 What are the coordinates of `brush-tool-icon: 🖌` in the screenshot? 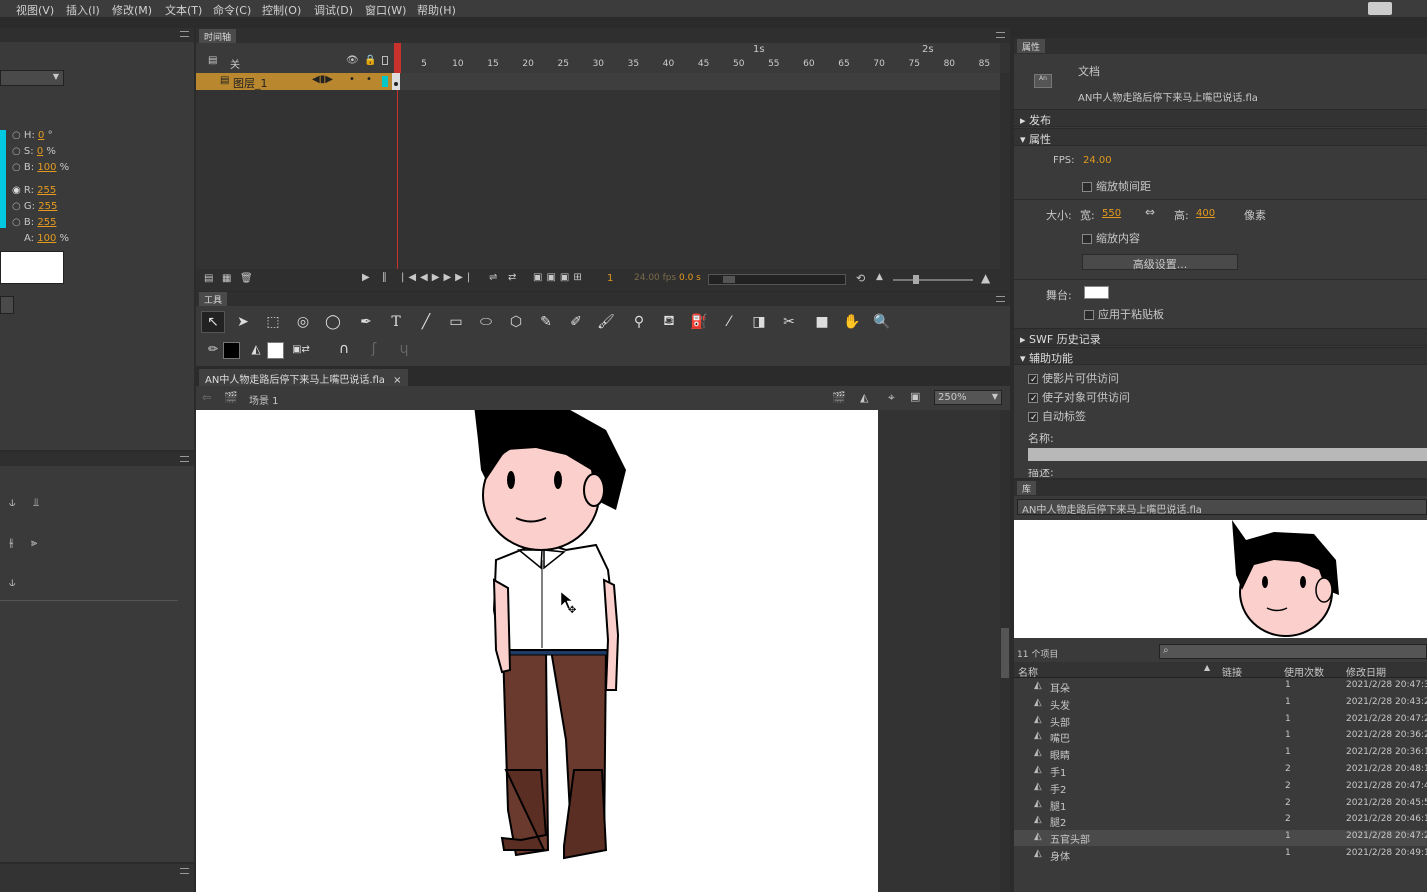 It's located at (606, 322).